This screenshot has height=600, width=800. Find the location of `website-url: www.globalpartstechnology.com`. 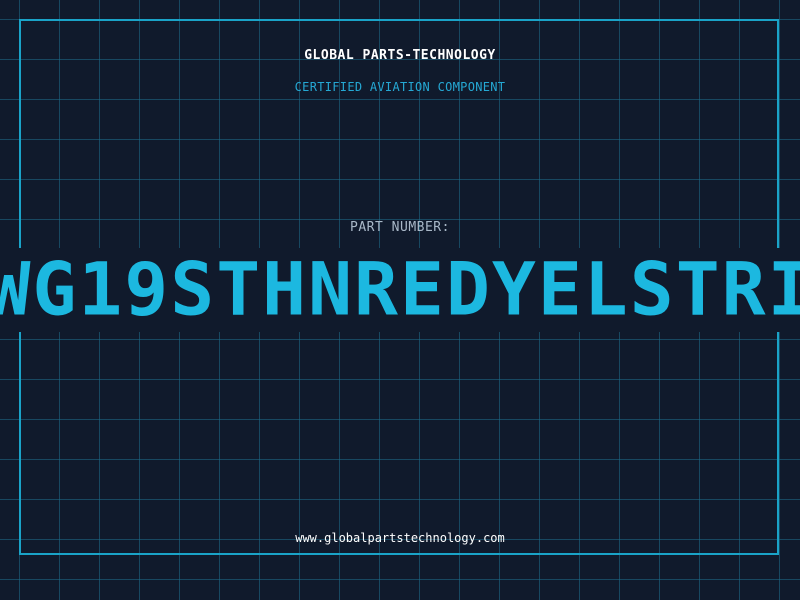

website-url: www.globalpartstechnology.com is located at coordinates (400, 538).